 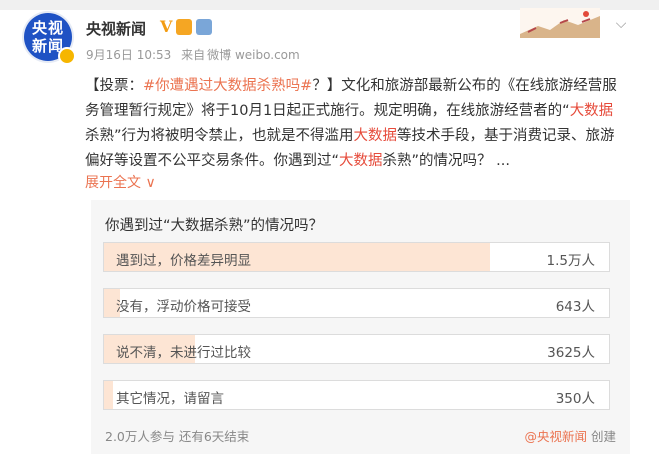 I want to click on post-source: 微博 weibo.com, so click(x=253, y=55).